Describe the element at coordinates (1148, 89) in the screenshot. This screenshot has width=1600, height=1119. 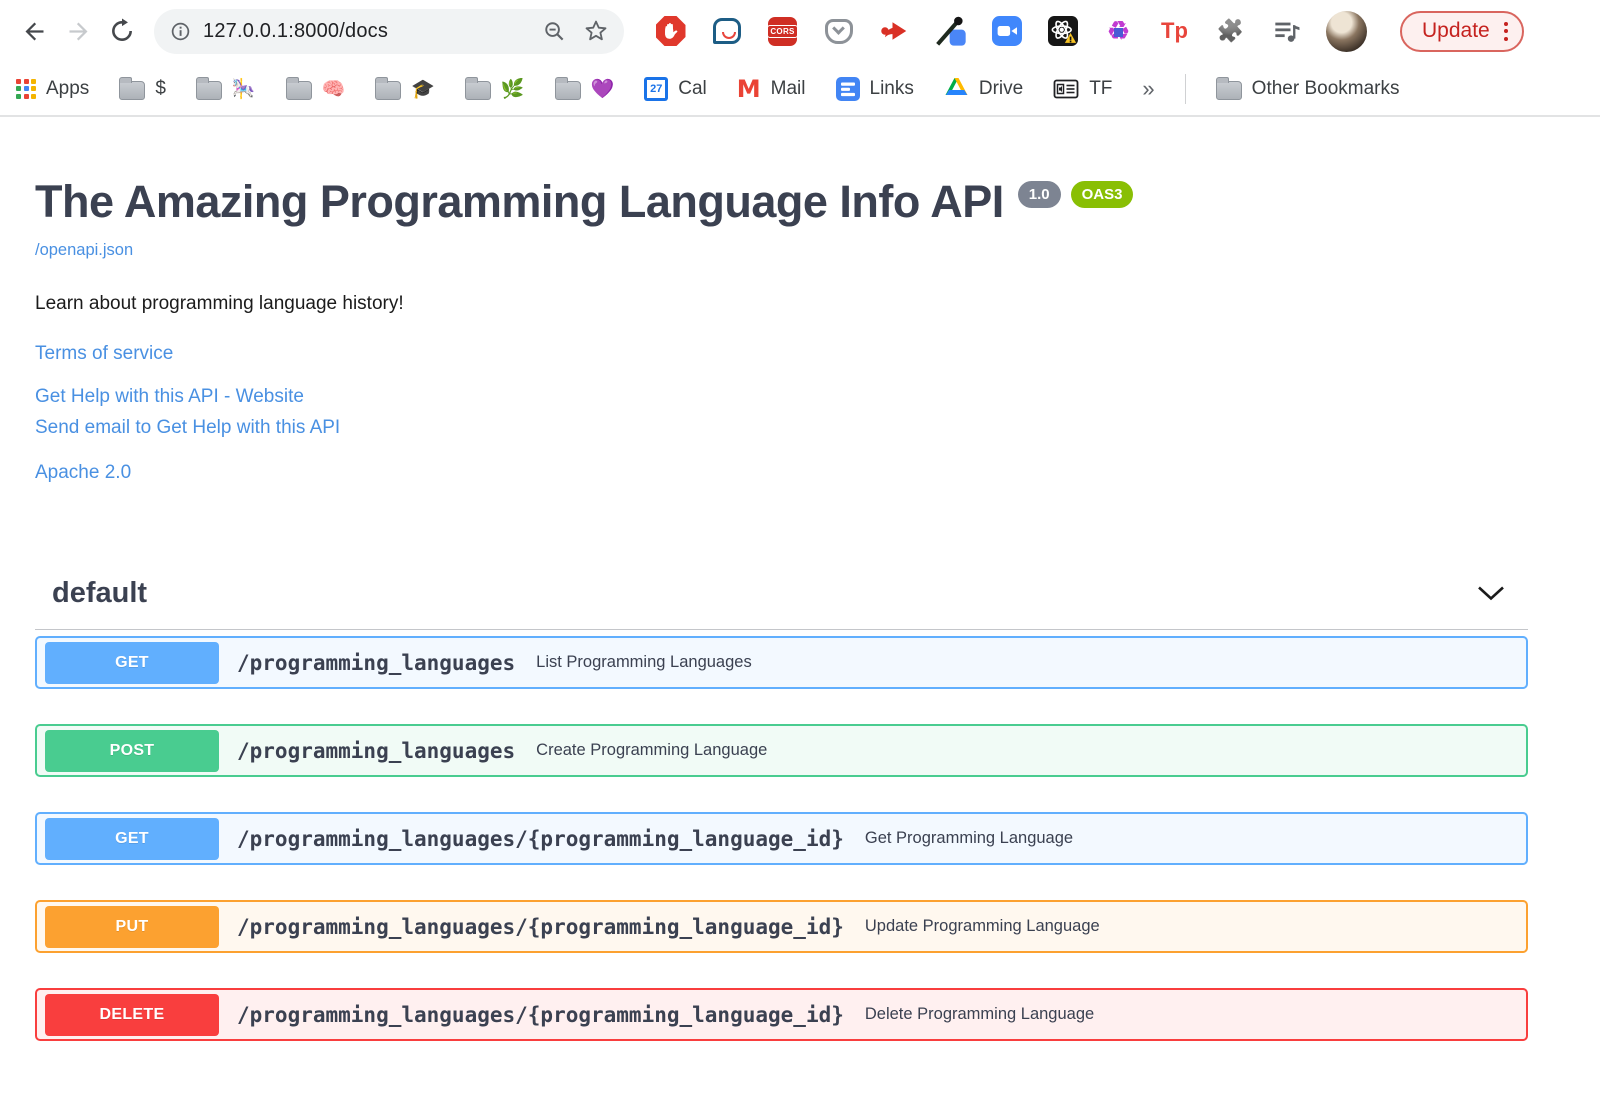
I see `bookmarks-overflow-button: »` at that location.